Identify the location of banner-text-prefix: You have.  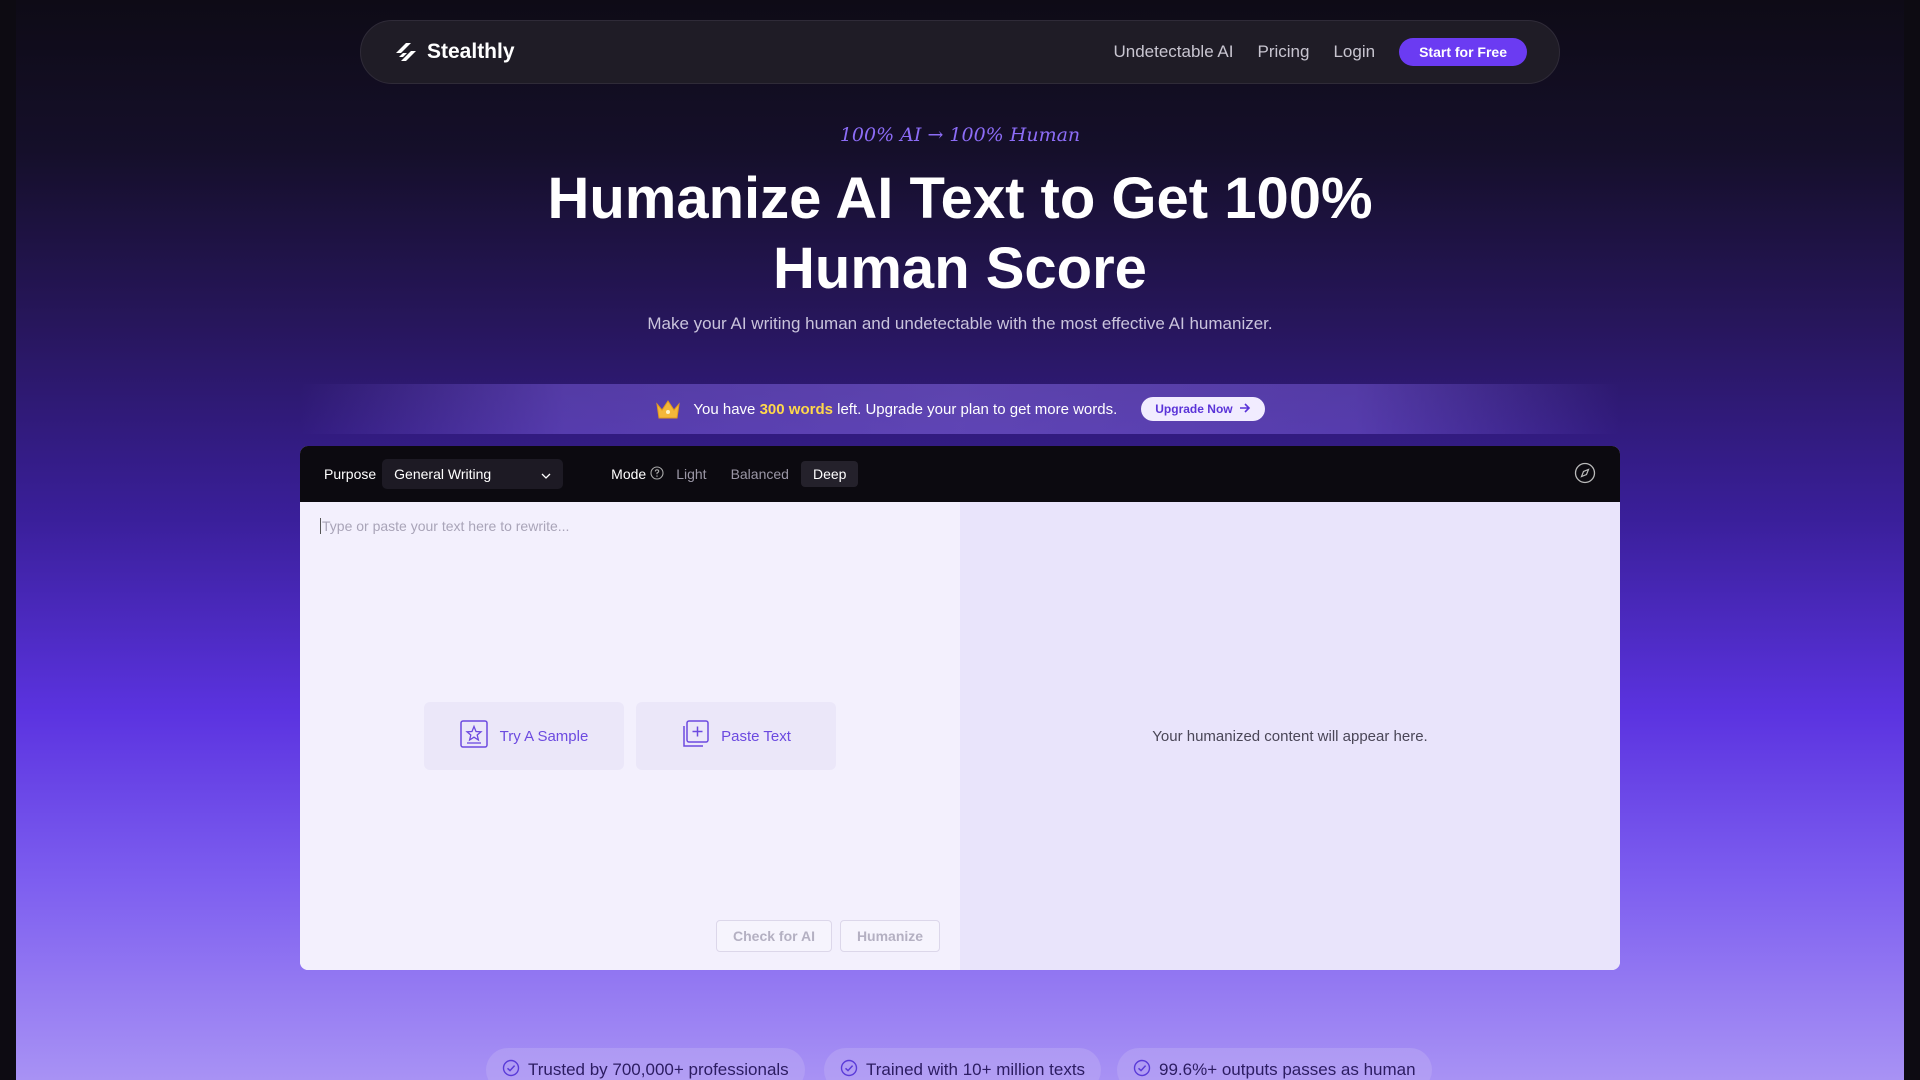
(726, 409).